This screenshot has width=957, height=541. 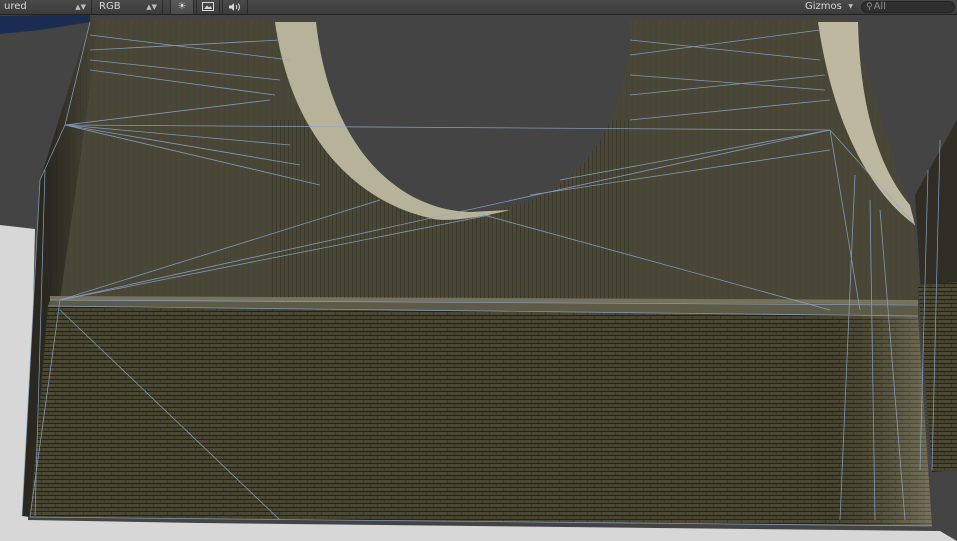 What do you see at coordinates (110, 6) in the screenshot?
I see `color-mode-label: RGB` at bounding box center [110, 6].